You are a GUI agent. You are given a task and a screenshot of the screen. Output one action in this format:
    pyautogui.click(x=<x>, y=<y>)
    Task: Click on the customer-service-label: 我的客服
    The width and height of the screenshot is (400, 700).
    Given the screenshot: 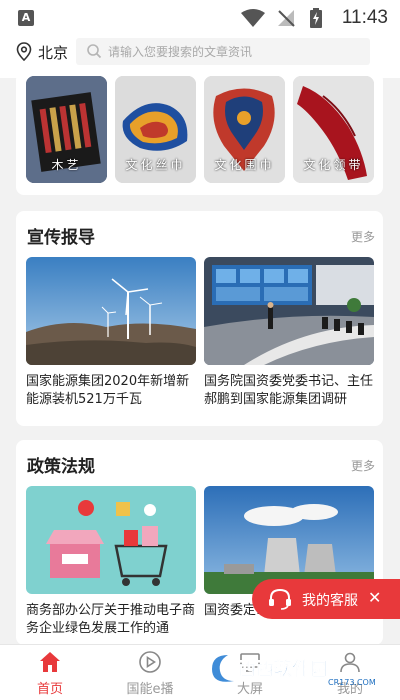 What is the action you would take?
    pyautogui.click(x=330, y=601)
    